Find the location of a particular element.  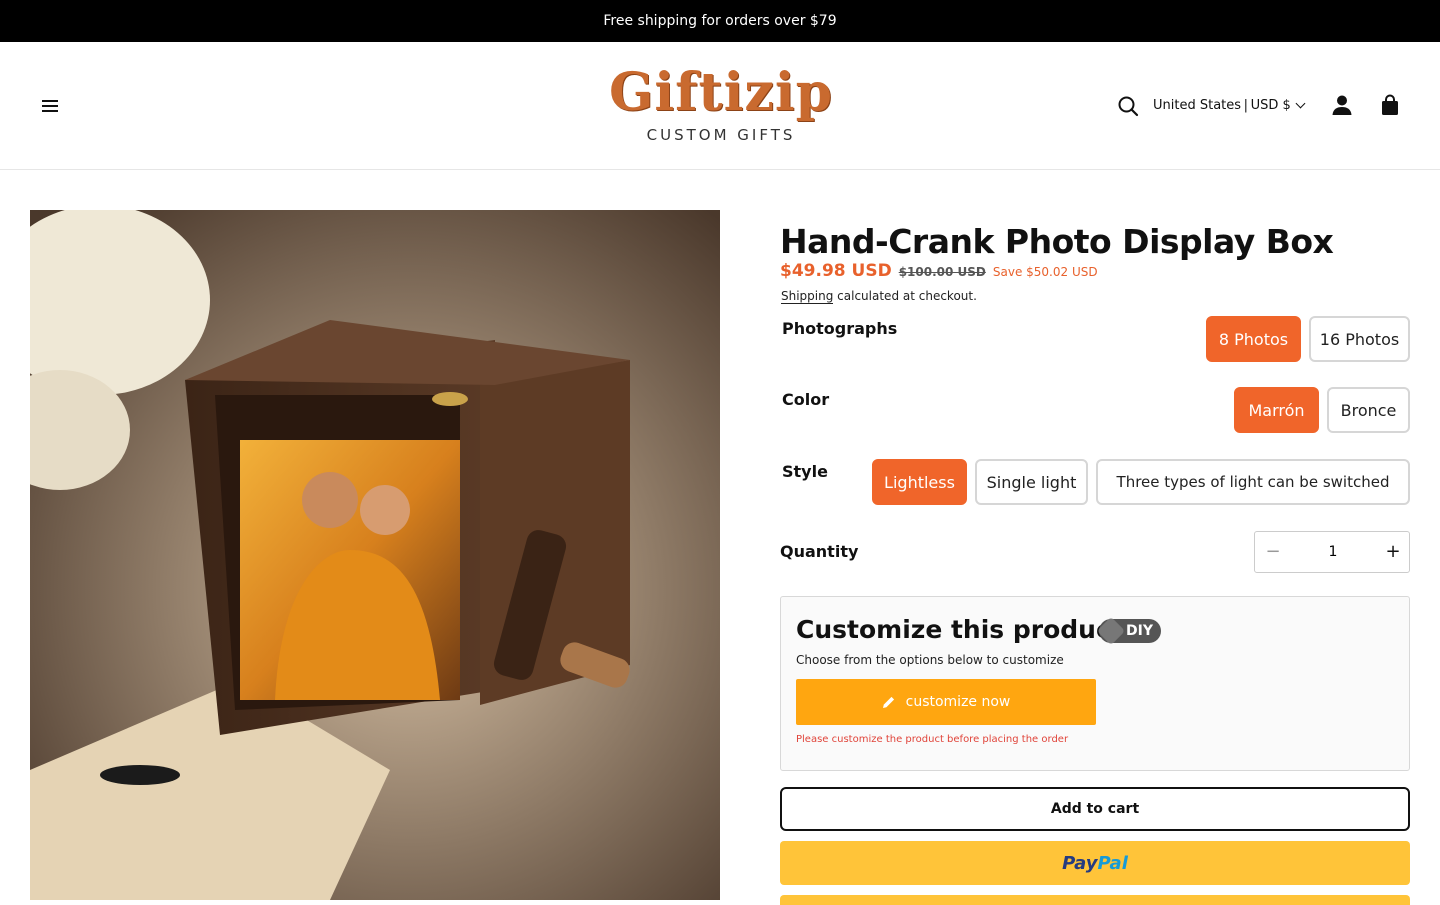

more-payment-button is located at coordinates (1095, 900).